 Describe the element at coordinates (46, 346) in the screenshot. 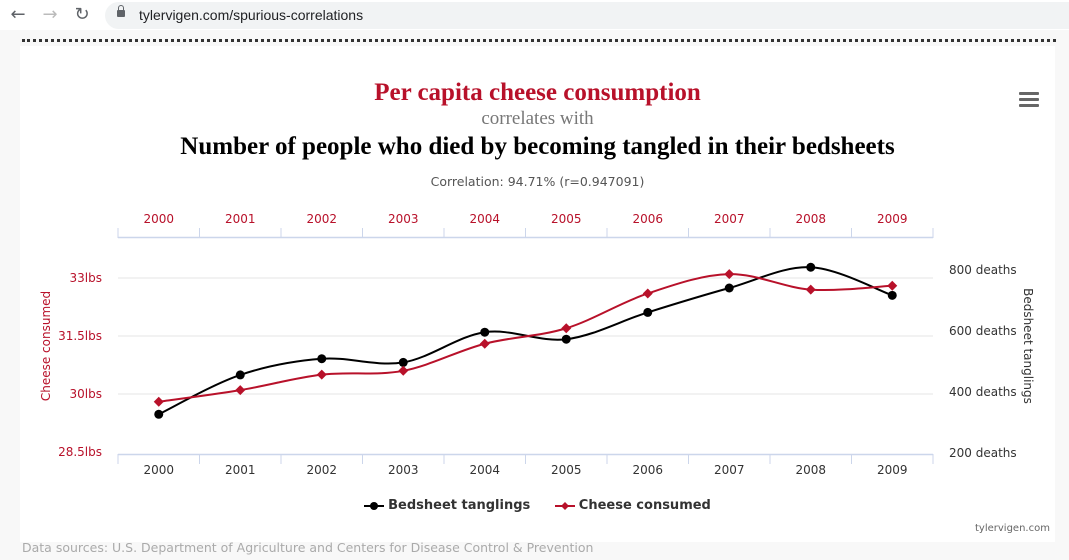

I see `y-axis-label-left: Cheese consumed` at that location.